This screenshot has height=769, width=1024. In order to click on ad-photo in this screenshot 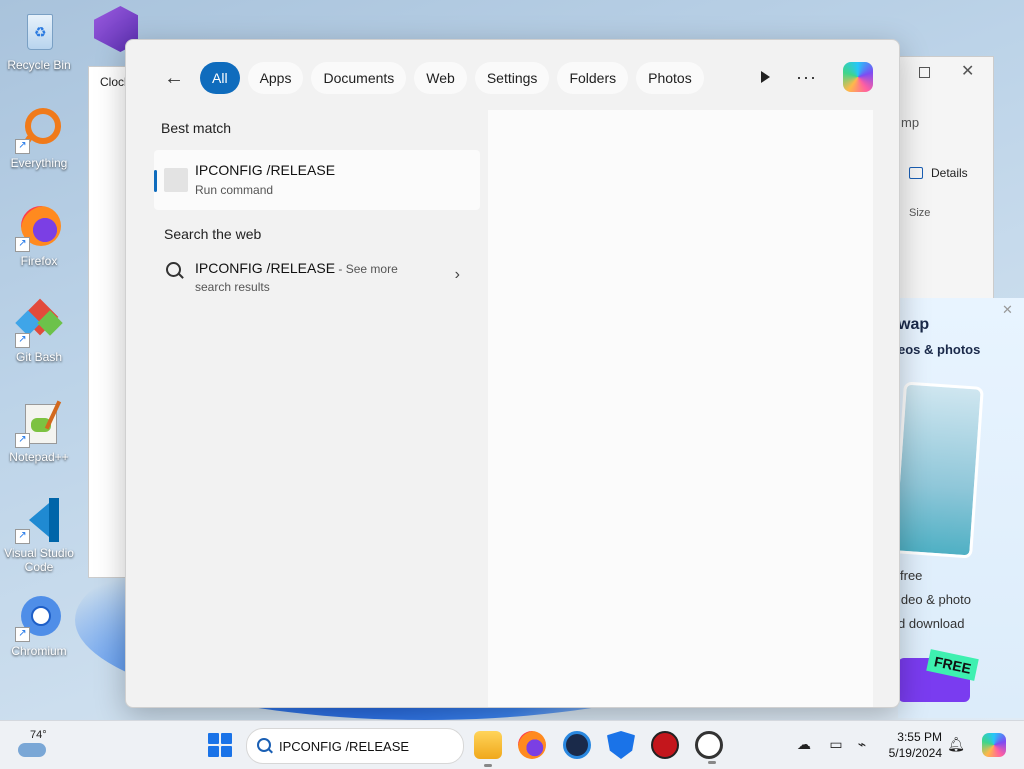, I will do `click(941, 470)`.